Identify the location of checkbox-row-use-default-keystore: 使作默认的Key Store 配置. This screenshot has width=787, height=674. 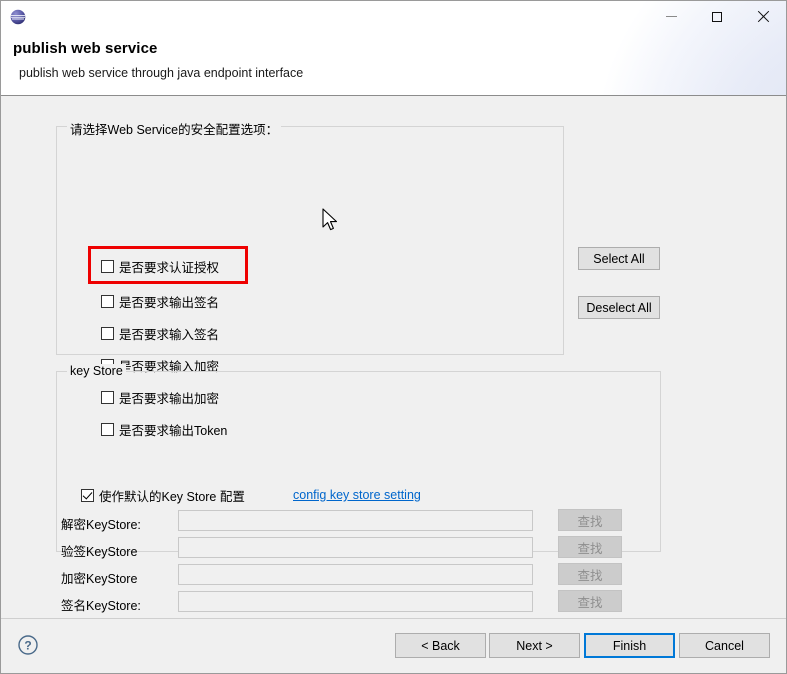
(163, 495).